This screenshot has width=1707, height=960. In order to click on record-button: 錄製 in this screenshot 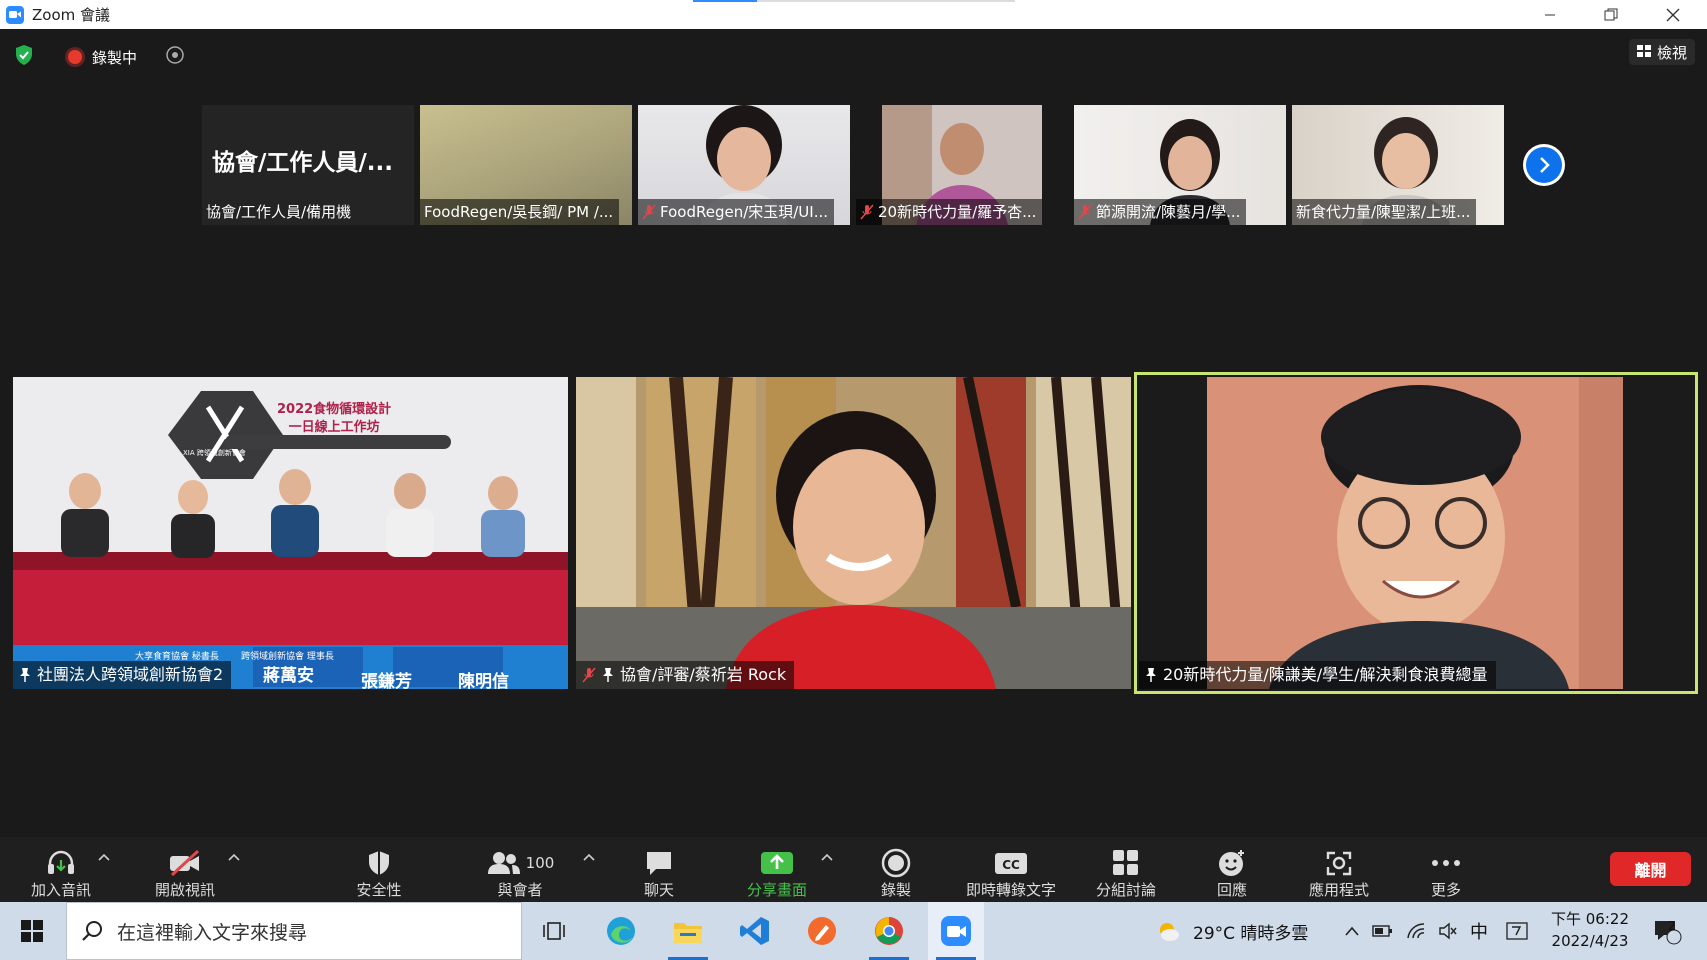, I will do `click(896, 869)`.